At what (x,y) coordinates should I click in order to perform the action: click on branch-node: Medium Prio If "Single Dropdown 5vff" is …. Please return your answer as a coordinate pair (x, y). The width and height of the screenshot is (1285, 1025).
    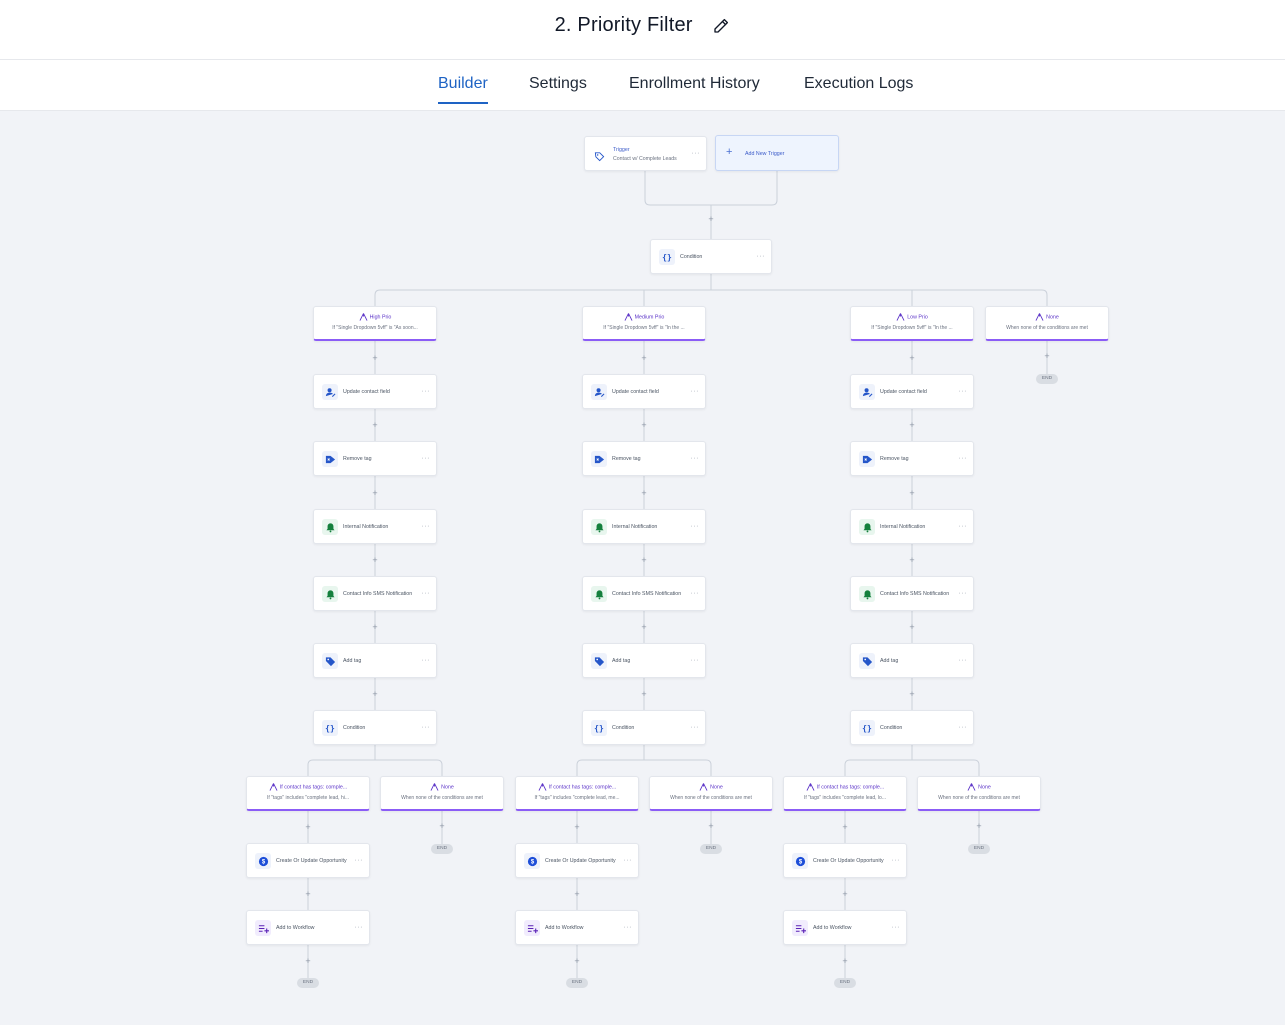
    Looking at the image, I should click on (644, 323).